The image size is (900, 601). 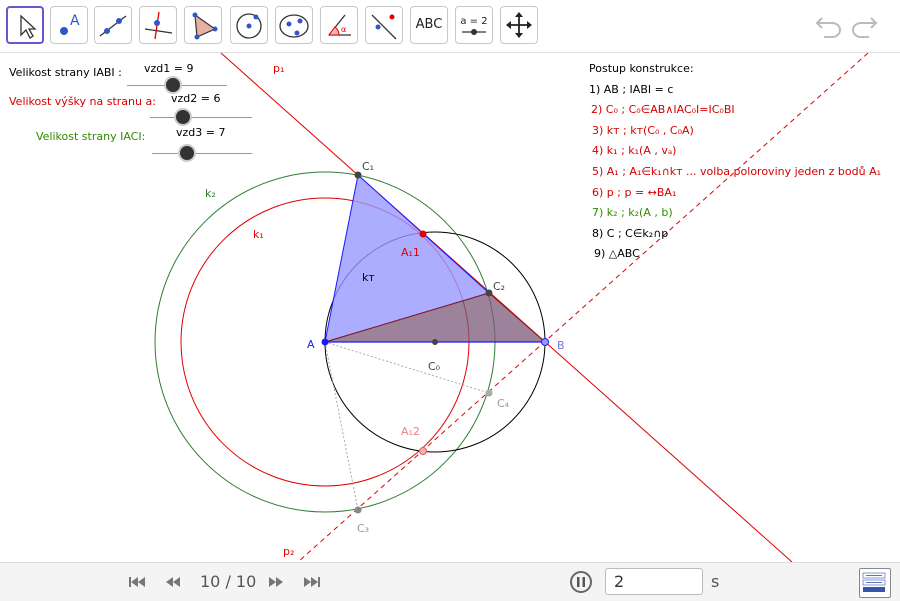 I want to click on slider-vzd3-track, so click(x=202, y=153).